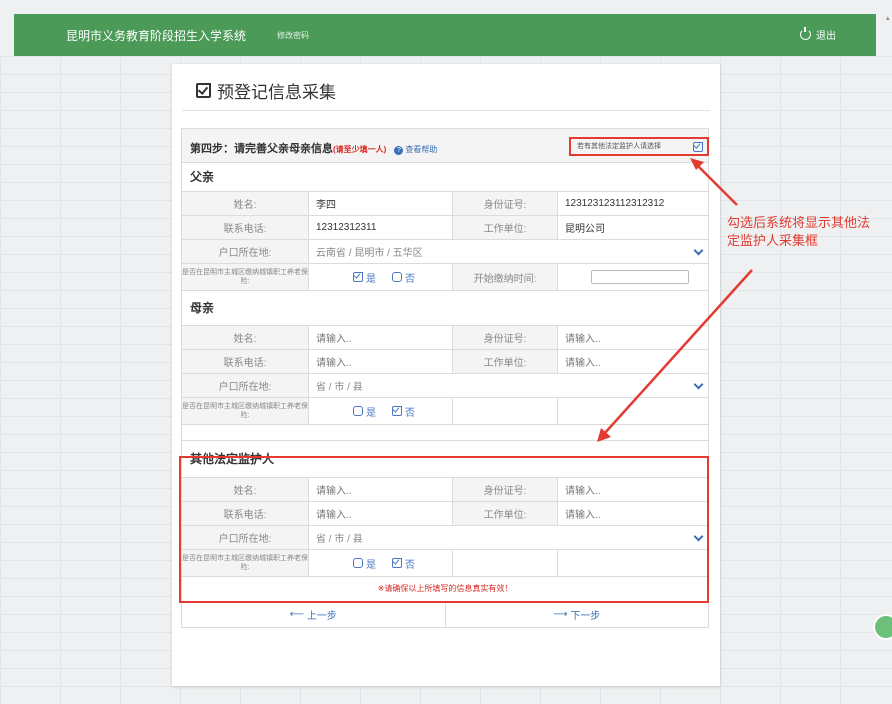 Image resolution: width=892 pixels, height=704 pixels. Describe the element at coordinates (298, 614) in the screenshot. I see `arrow-left-icon: ⟵` at that location.